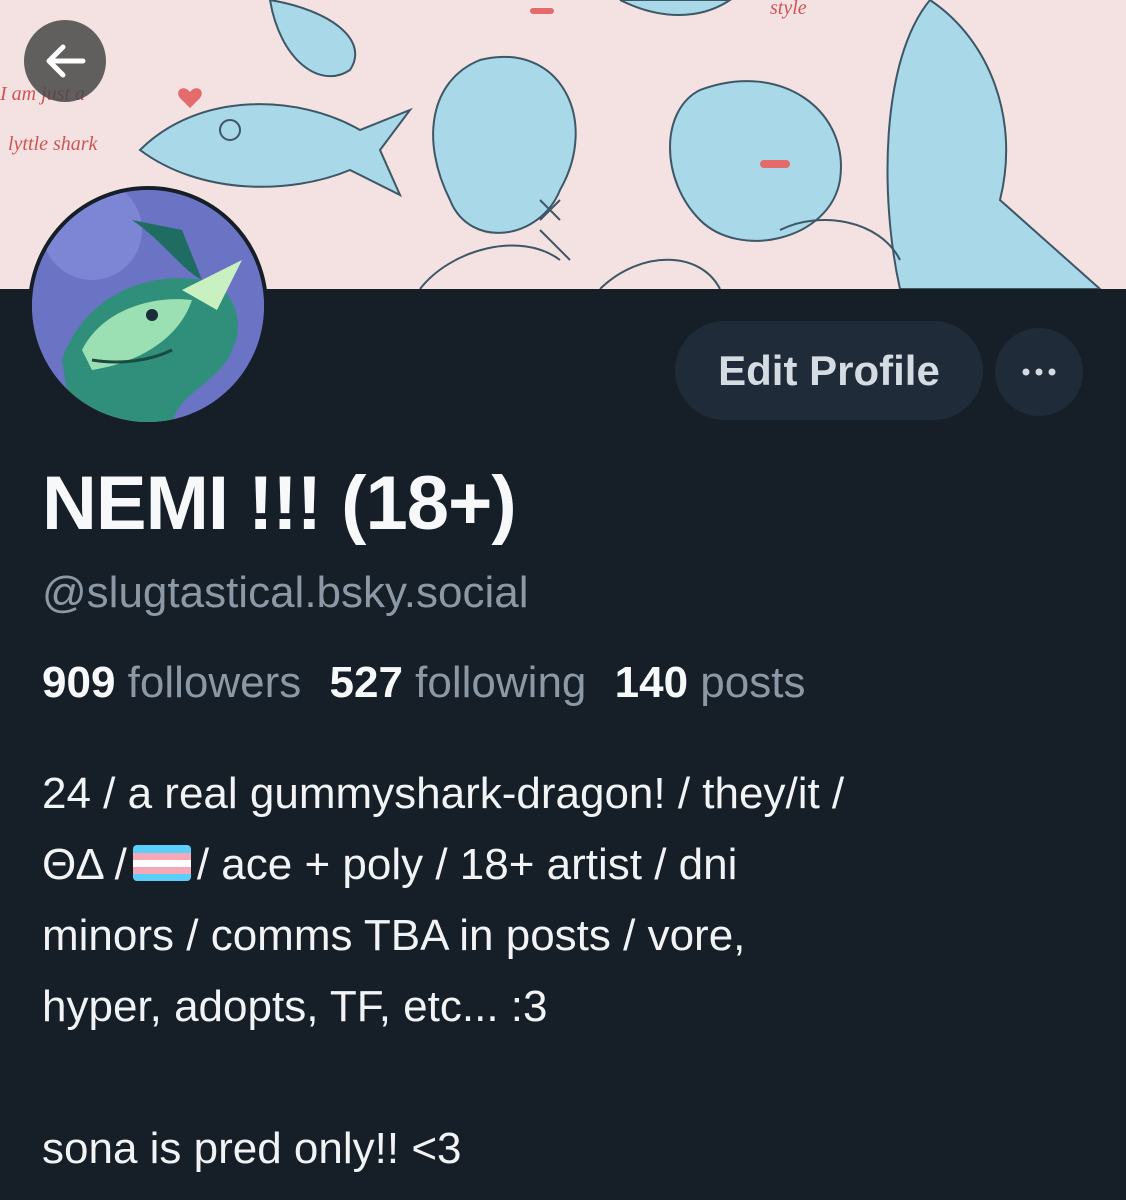  I want to click on following-link: 527 following, so click(458, 682).